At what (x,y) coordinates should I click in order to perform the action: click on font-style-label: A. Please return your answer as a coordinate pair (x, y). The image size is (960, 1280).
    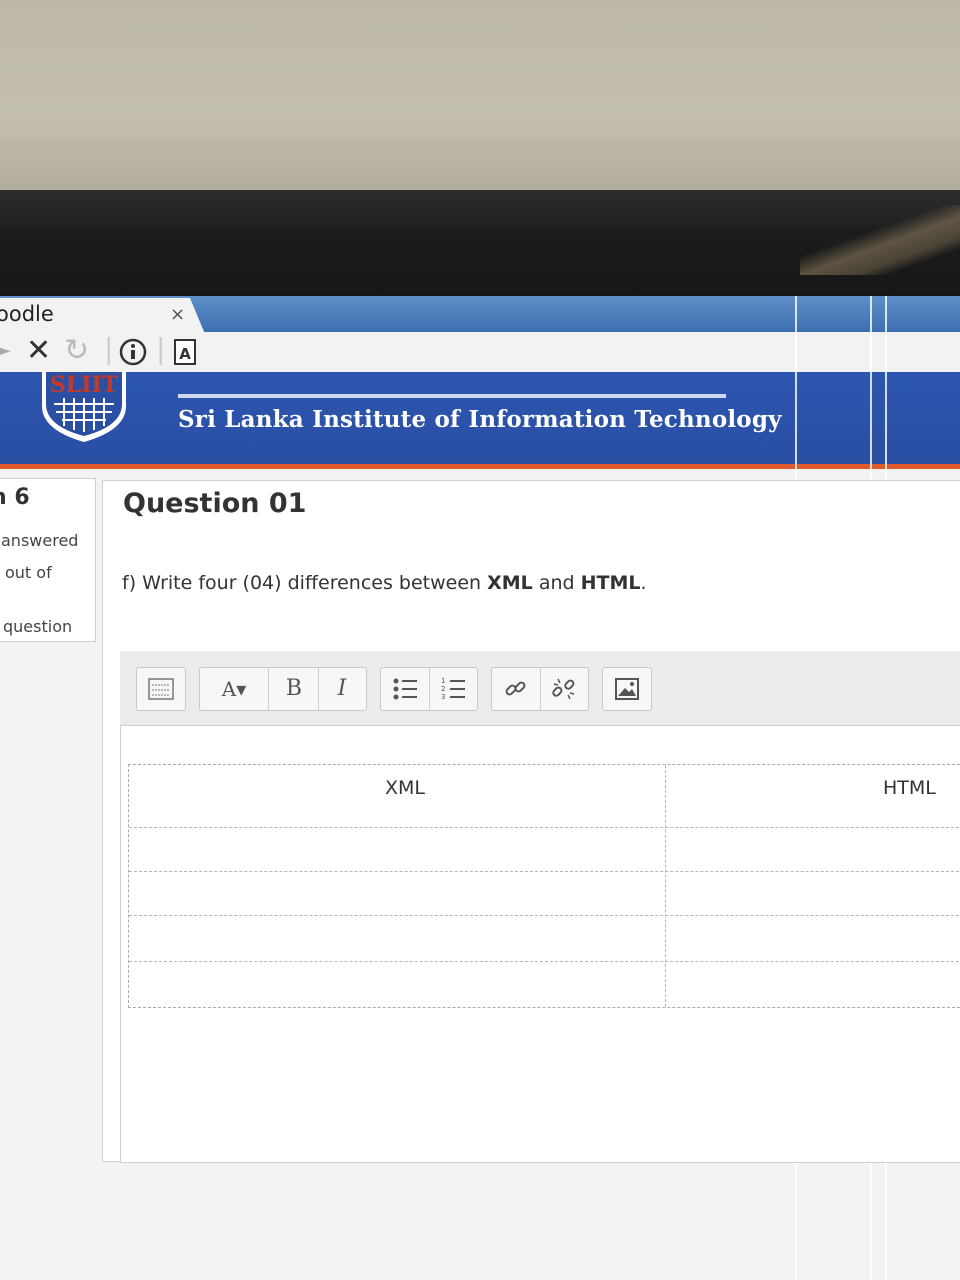
    Looking at the image, I should click on (229, 689).